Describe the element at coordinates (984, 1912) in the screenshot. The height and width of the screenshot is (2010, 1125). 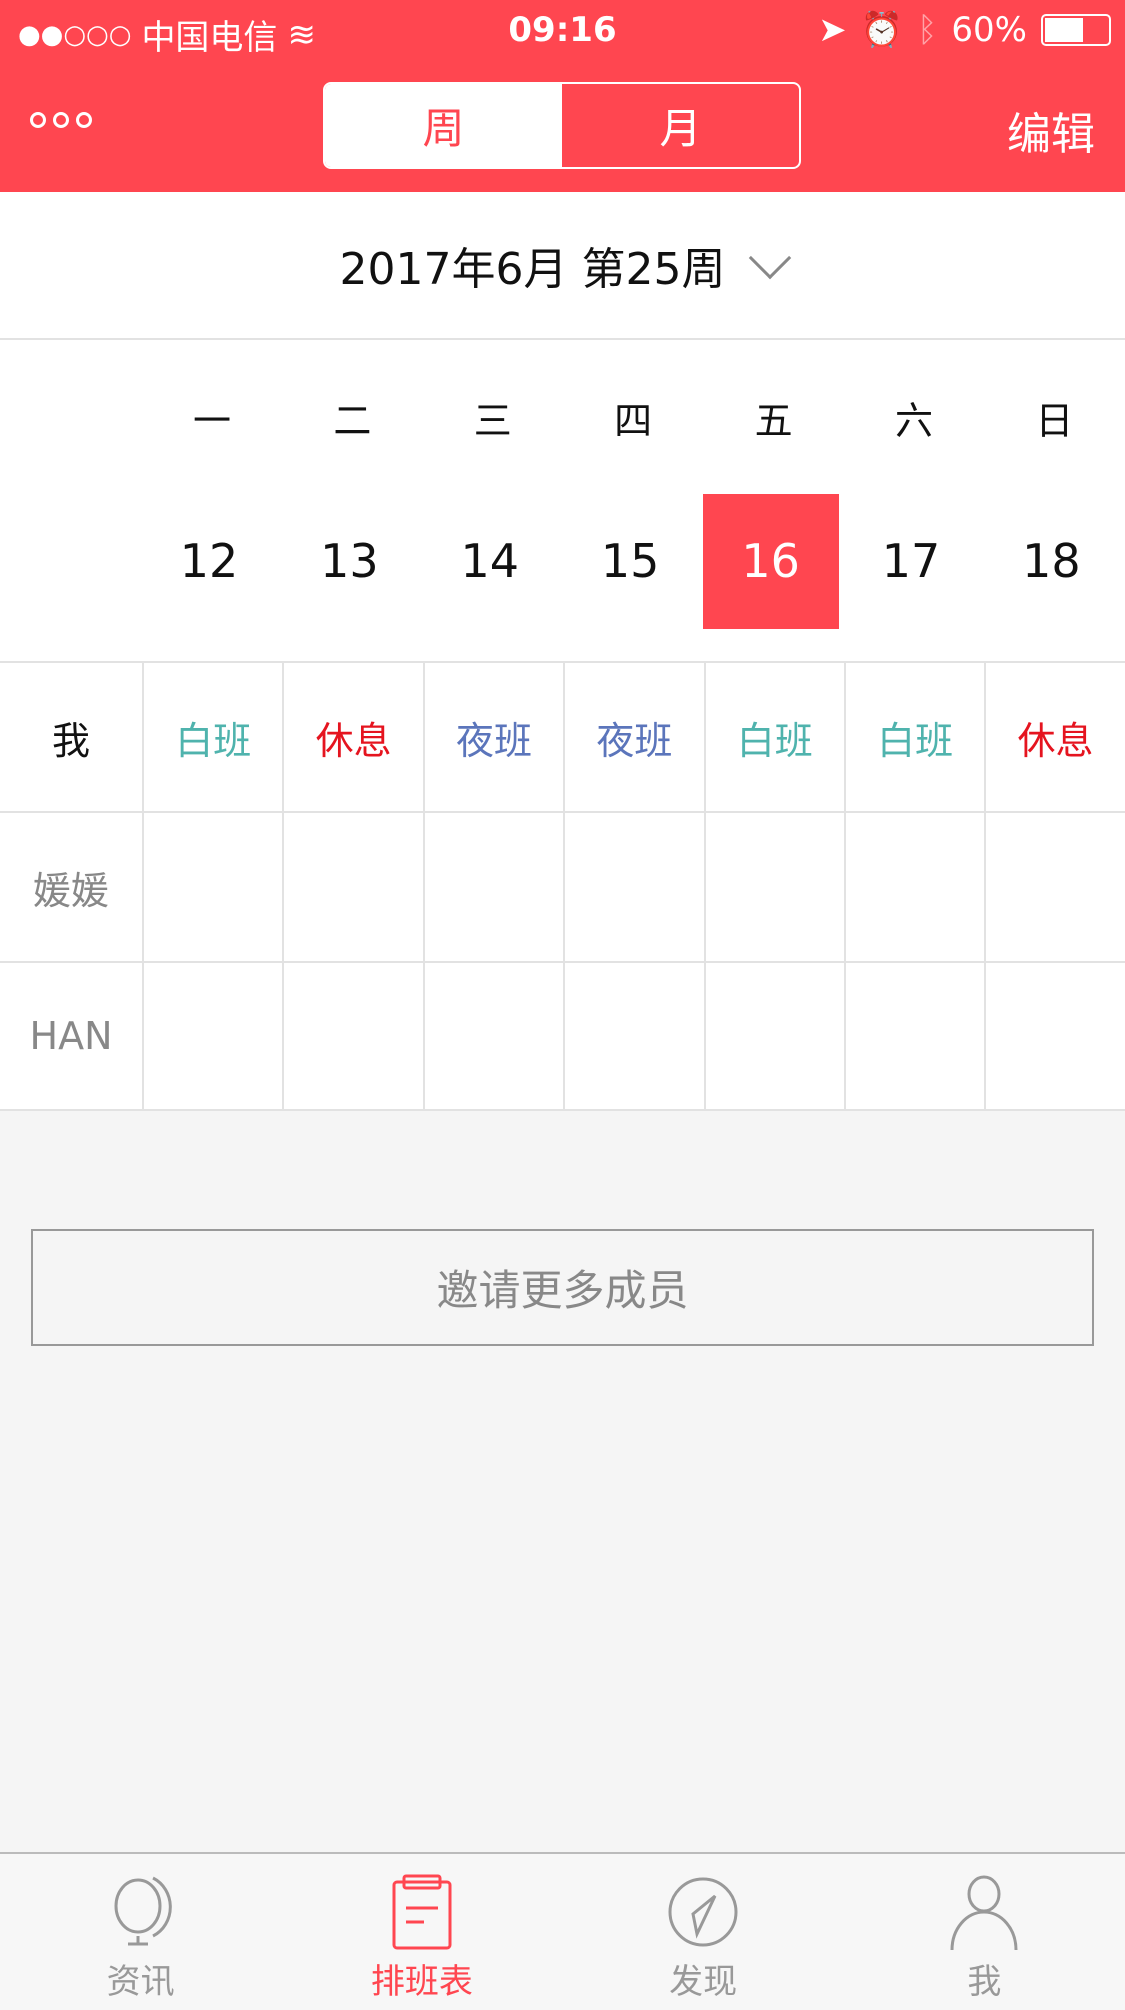
I see `person-icon` at that location.